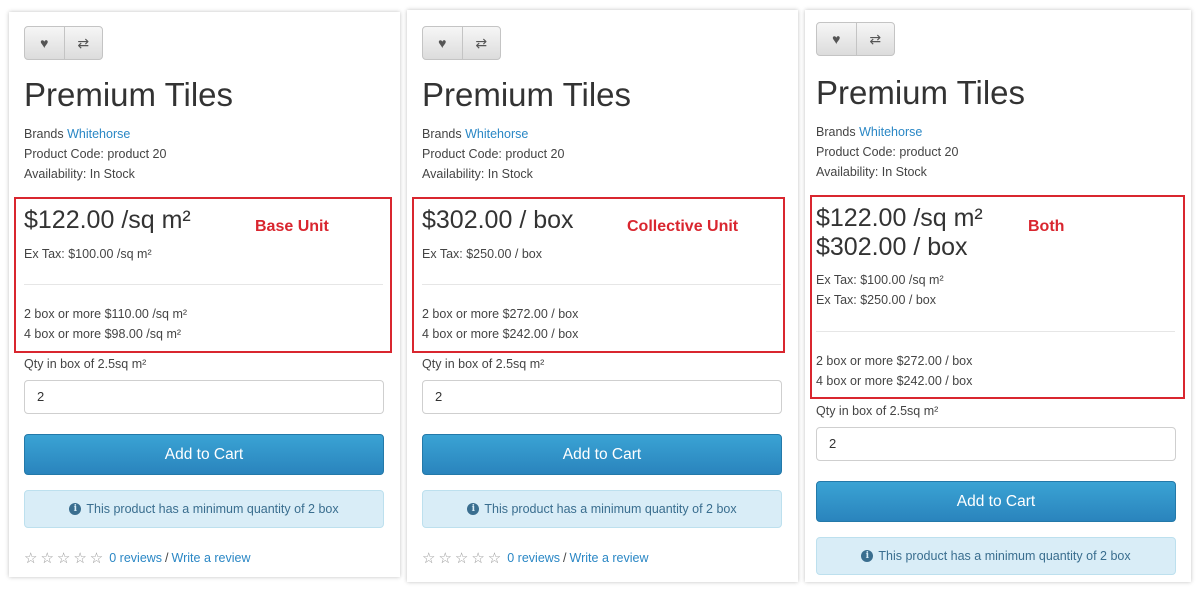 The width and height of the screenshot is (1200, 590). What do you see at coordinates (1046, 226) in the screenshot?
I see `annotation-label: Both` at bounding box center [1046, 226].